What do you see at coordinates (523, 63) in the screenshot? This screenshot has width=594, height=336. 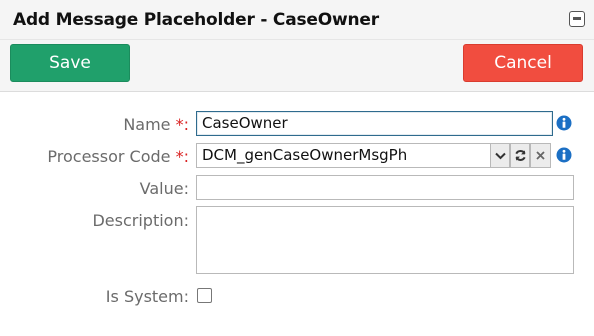 I see `cancel-button: Cancel` at bounding box center [523, 63].